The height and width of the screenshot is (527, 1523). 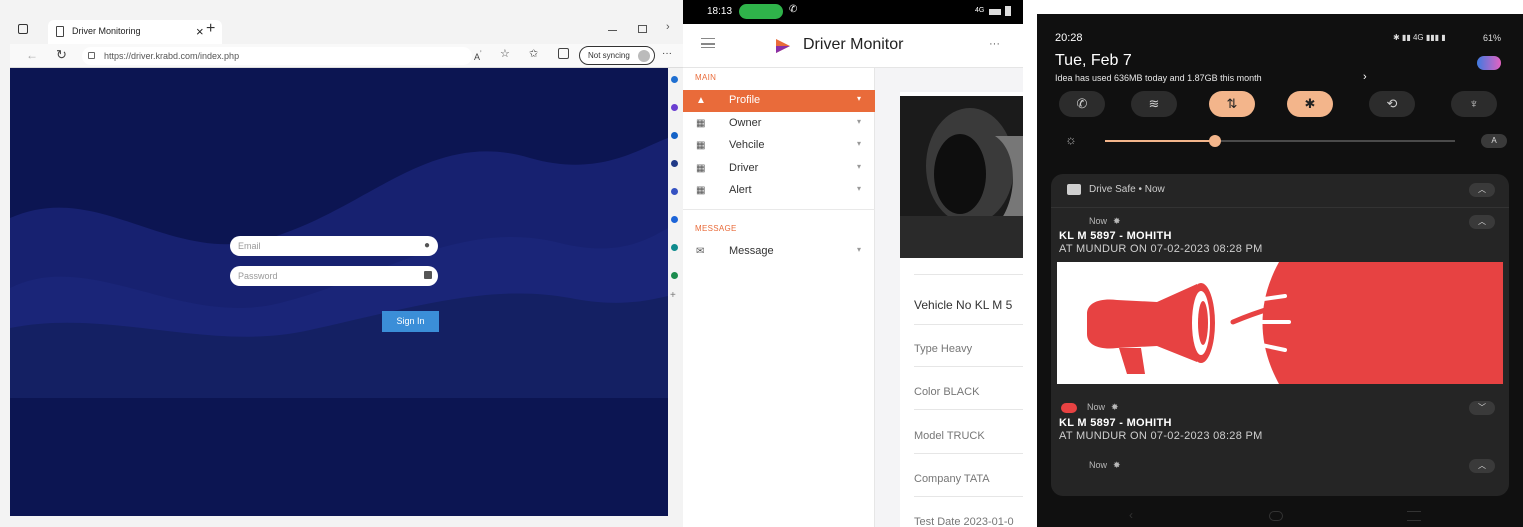 What do you see at coordinates (1161, 436) in the screenshot?
I see `notif-body: AT MUNDUR ON 07-02-2023 08:28 PM` at bounding box center [1161, 436].